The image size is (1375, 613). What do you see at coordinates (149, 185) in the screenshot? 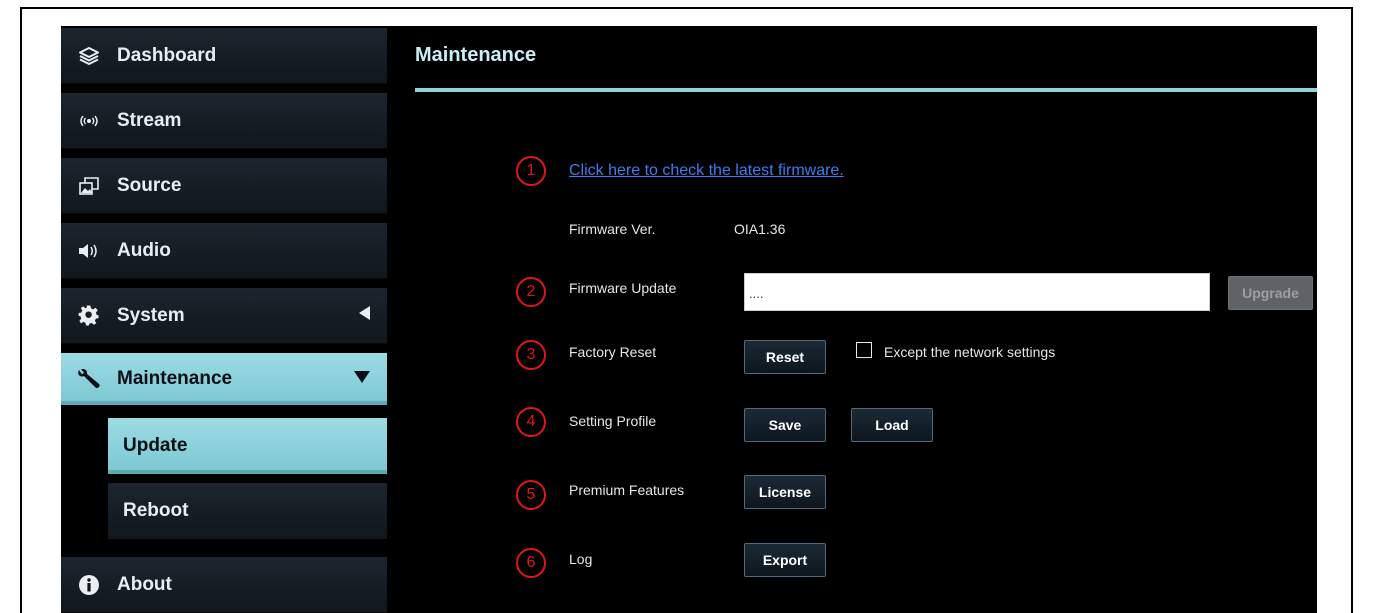
I see `sidebar-item-label: Source` at bounding box center [149, 185].